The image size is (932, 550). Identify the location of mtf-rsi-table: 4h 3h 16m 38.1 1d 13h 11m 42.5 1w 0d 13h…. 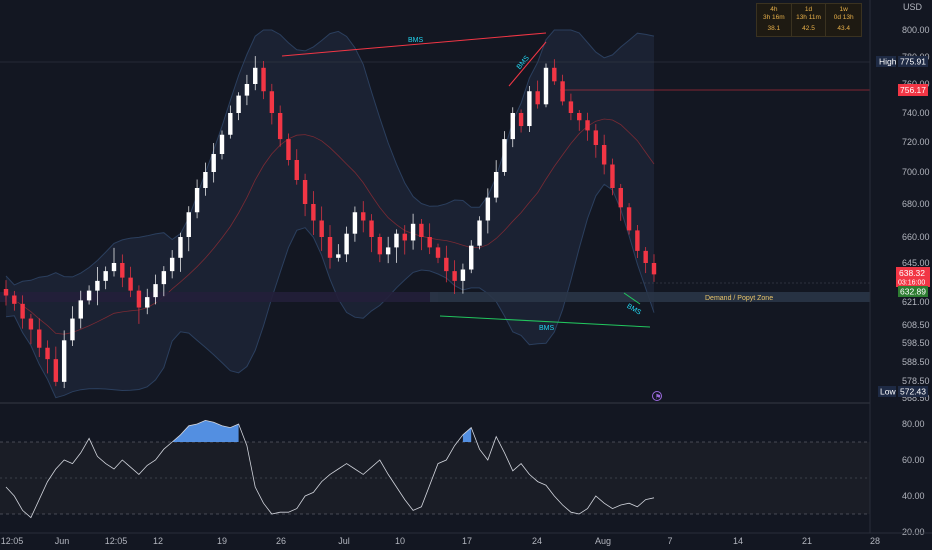
(809, 20).